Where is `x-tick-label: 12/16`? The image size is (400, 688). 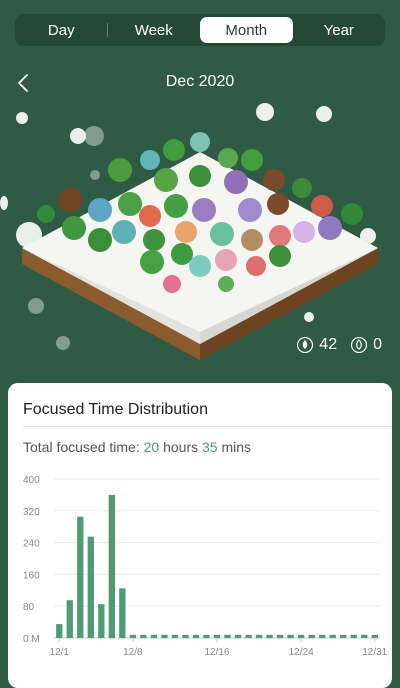
x-tick-label: 12/16 is located at coordinates (216, 652).